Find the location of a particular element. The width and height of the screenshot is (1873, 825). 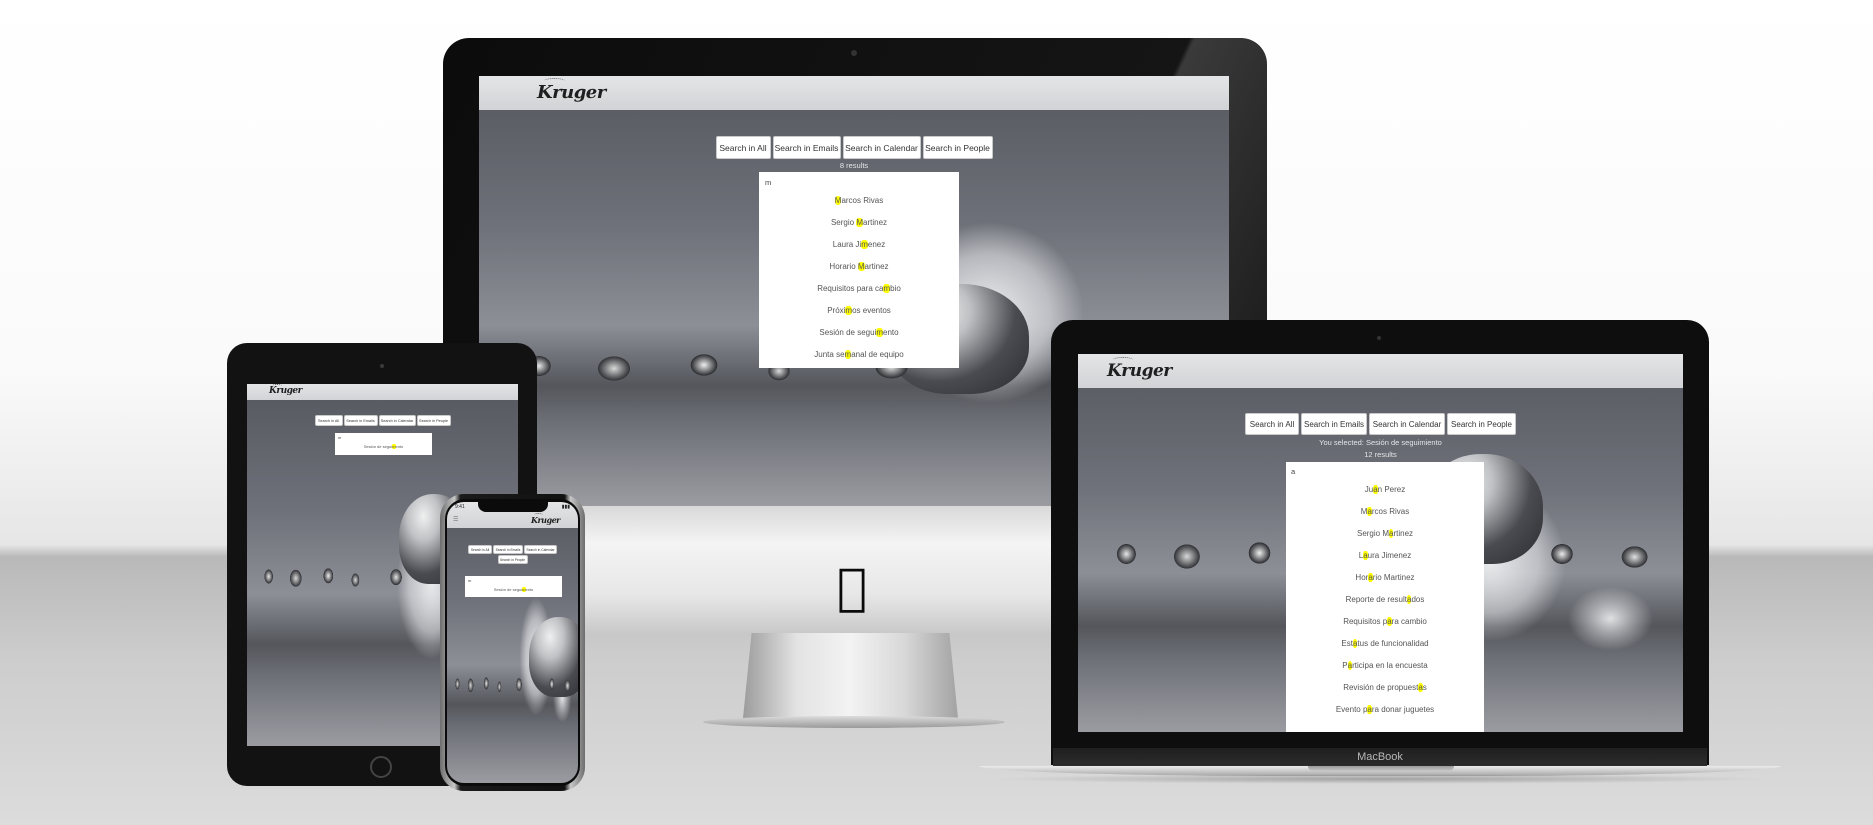

result-text: n Perez is located at coordinates (1391, 489).